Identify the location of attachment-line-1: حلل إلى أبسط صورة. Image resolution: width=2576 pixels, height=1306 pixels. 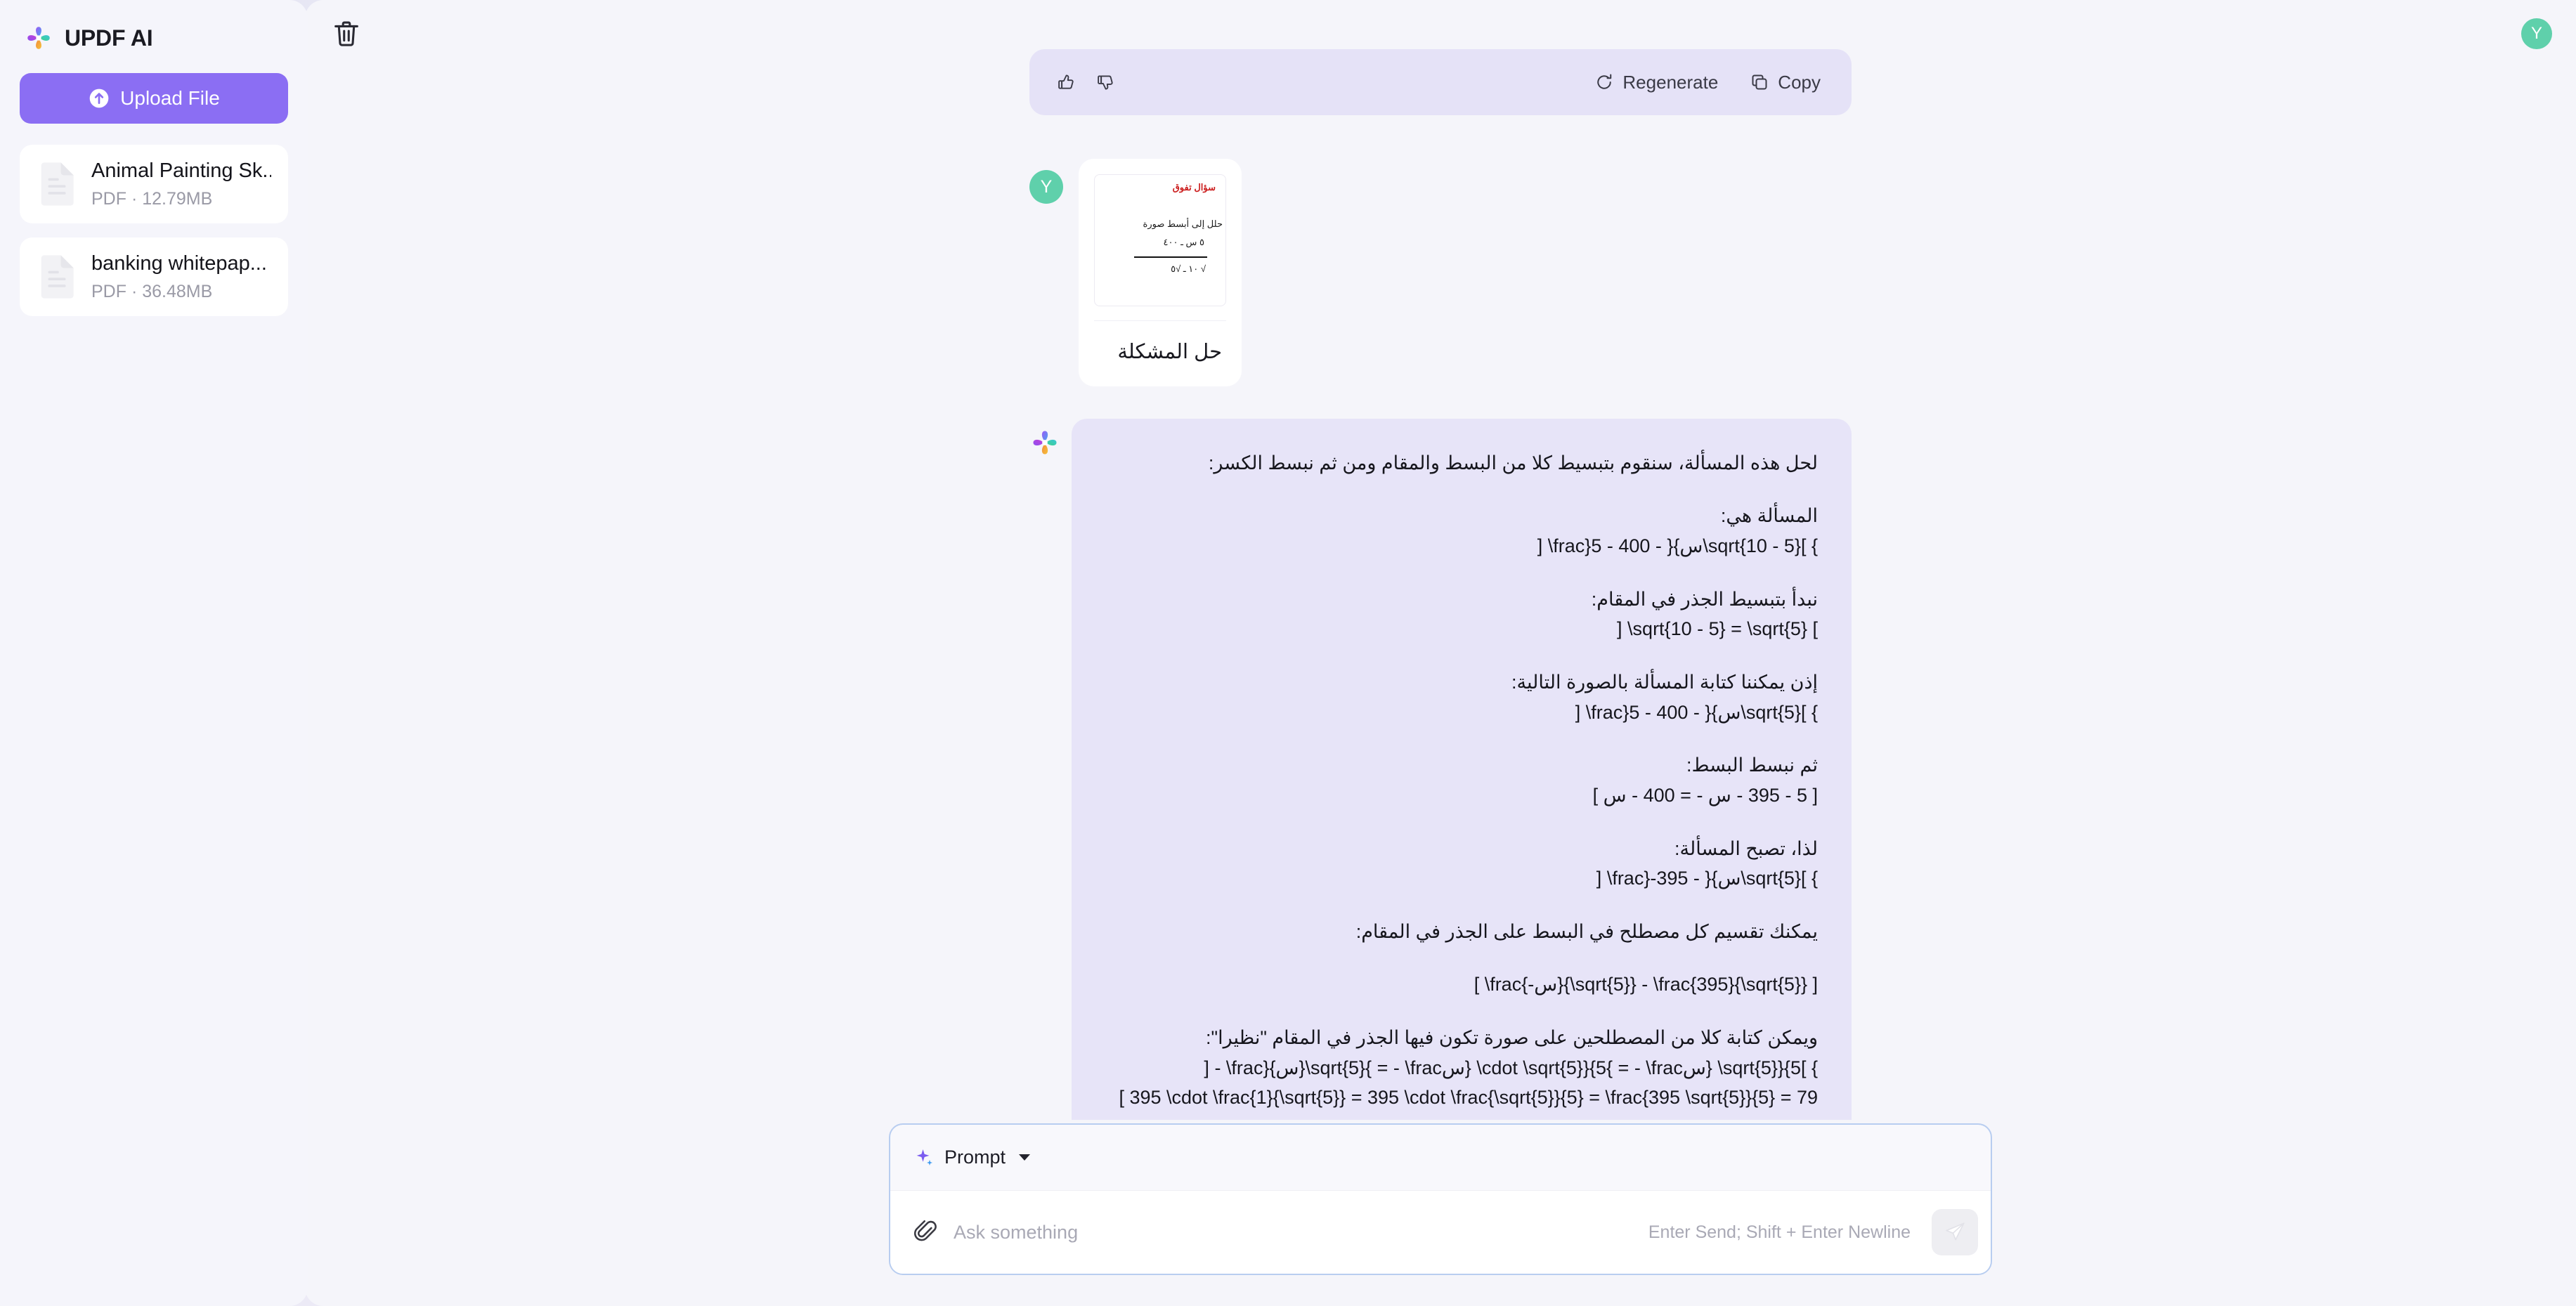
(1183, 223).